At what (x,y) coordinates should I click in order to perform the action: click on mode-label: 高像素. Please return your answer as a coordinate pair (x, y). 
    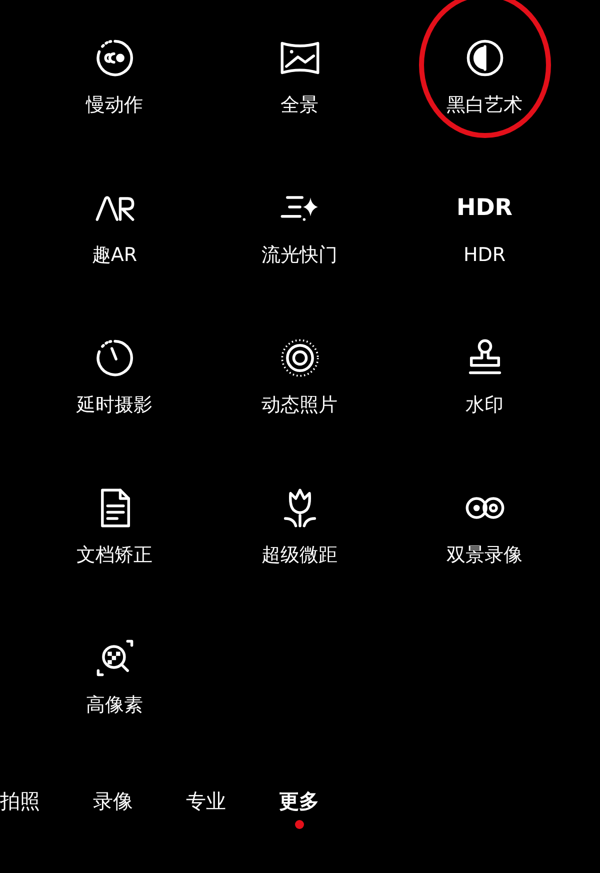
    Looking at the image, I should click on (114, 705).